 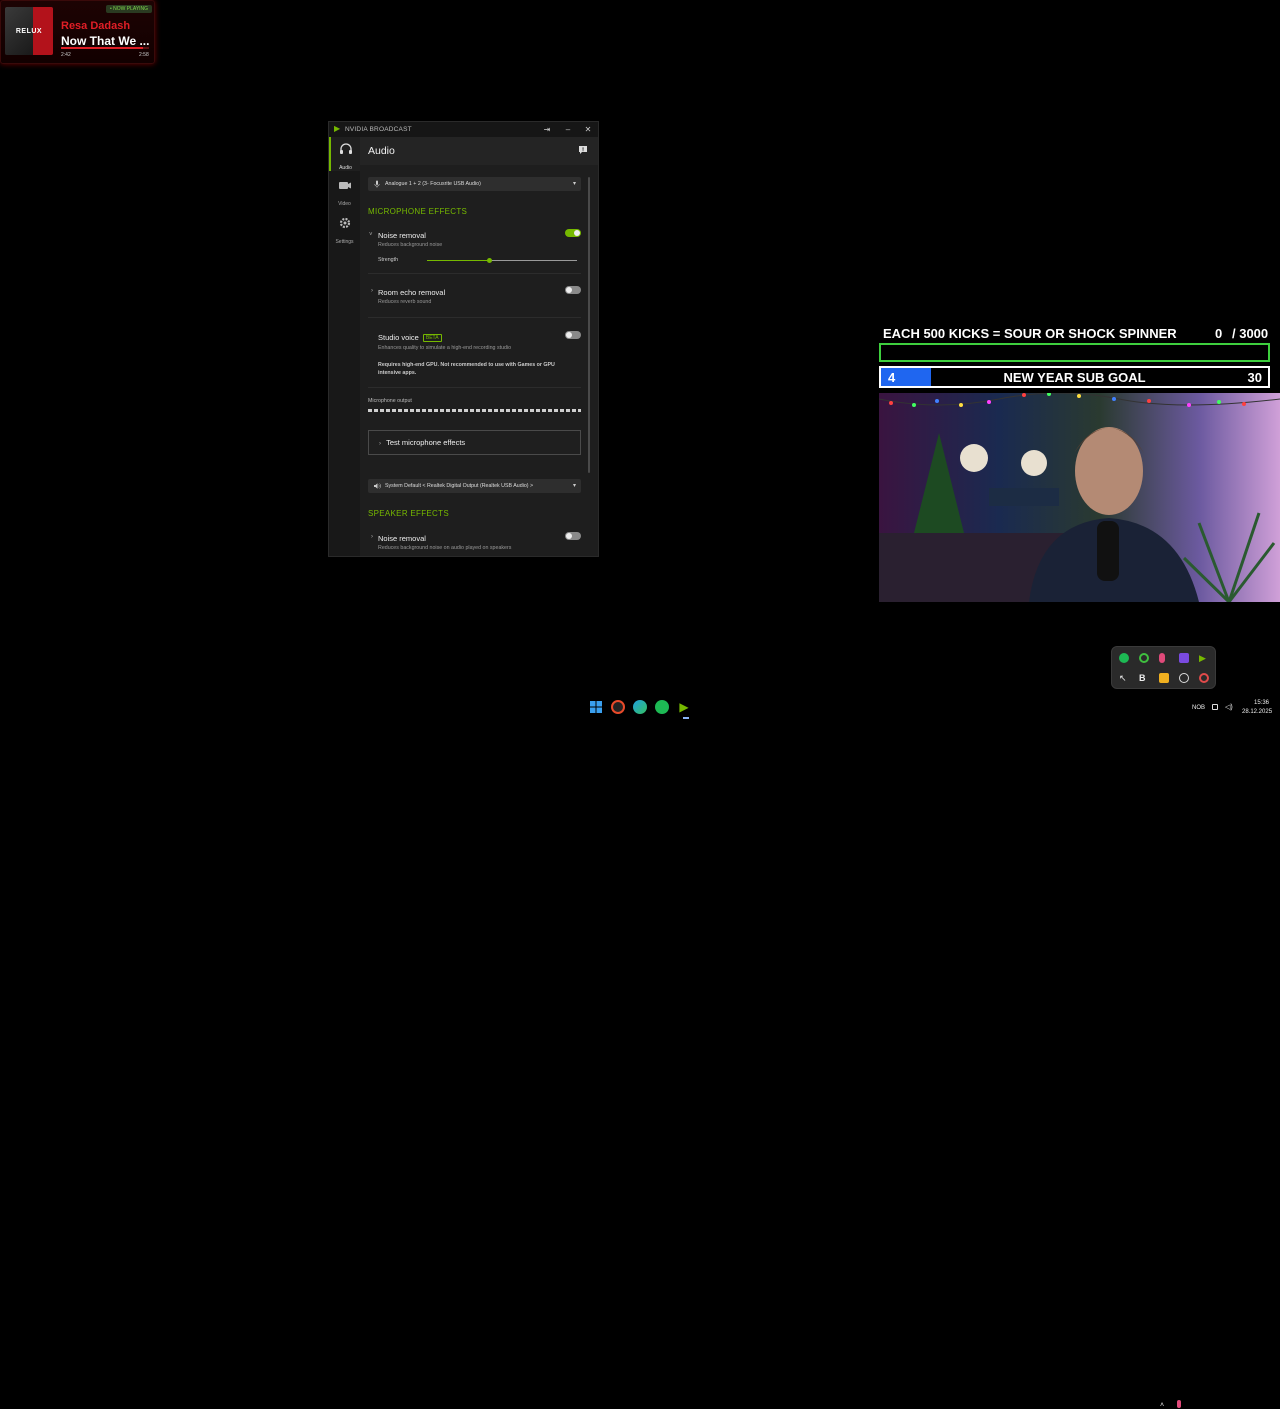 What do you see at coordinates (1257, 712) in the screenshot?
I see `clock-date: 28.12.2025` at bounding box center [1257, 712].